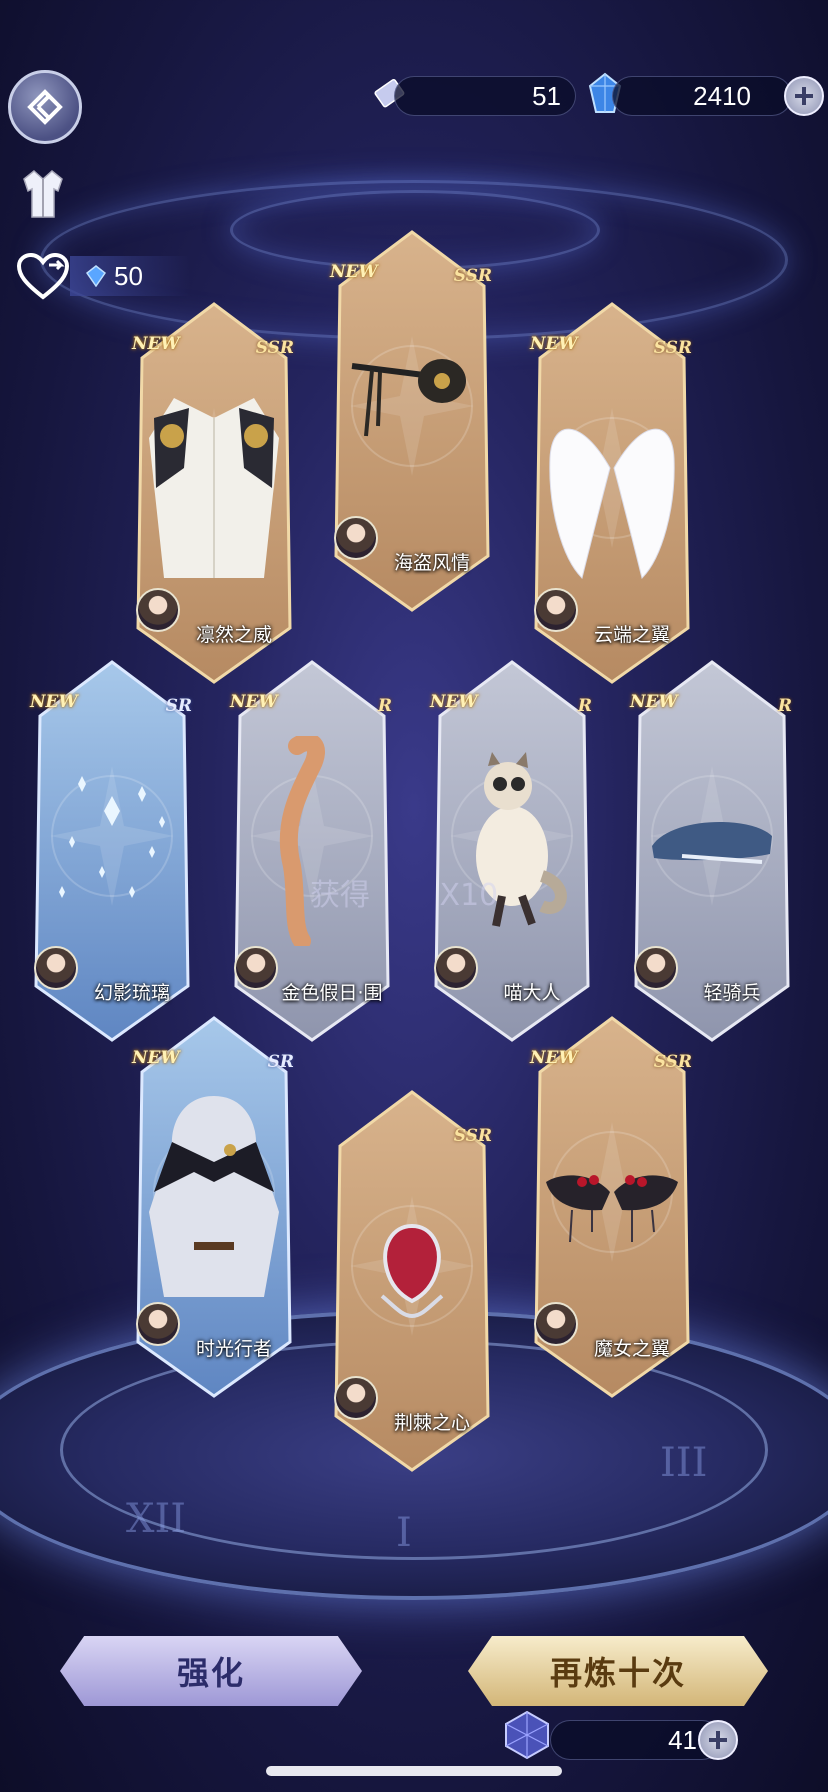 Image resolution: width=828 pixels, height=1792 pixels. I want to click on add-diamonds-button, so click(804, 96).